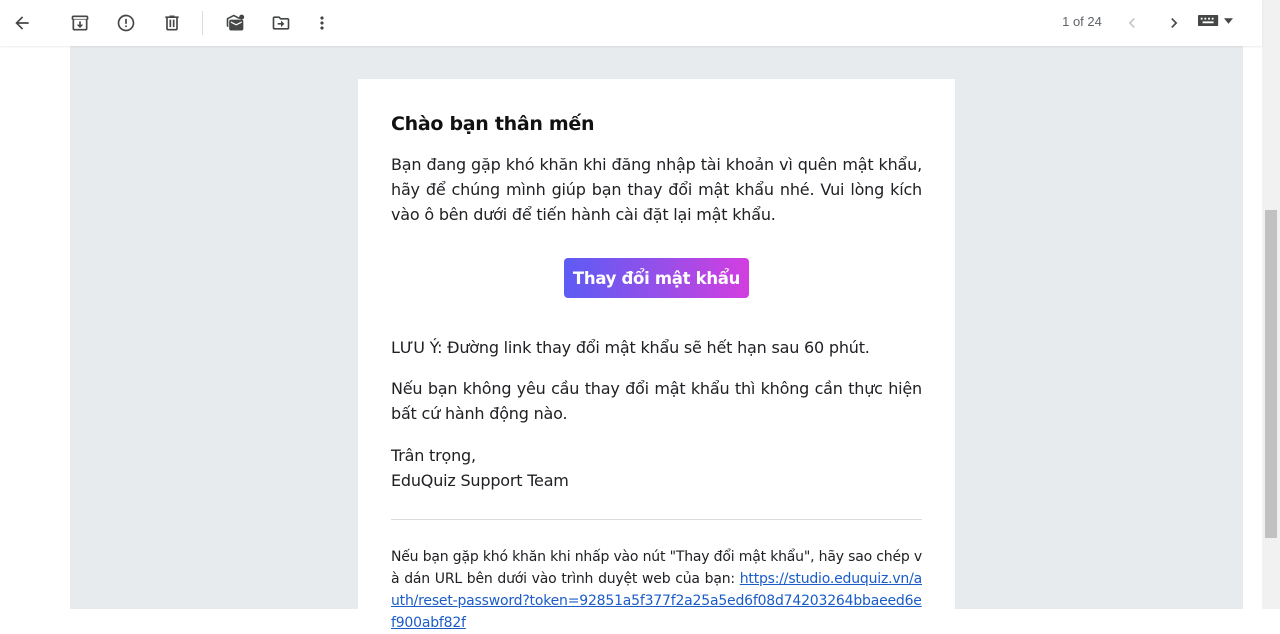 This screenshot has height=634, width=1280. Describe the element at coordinates (631, 23) in the screenshot. I see `message-toolbar: 1 of 24` at that location.